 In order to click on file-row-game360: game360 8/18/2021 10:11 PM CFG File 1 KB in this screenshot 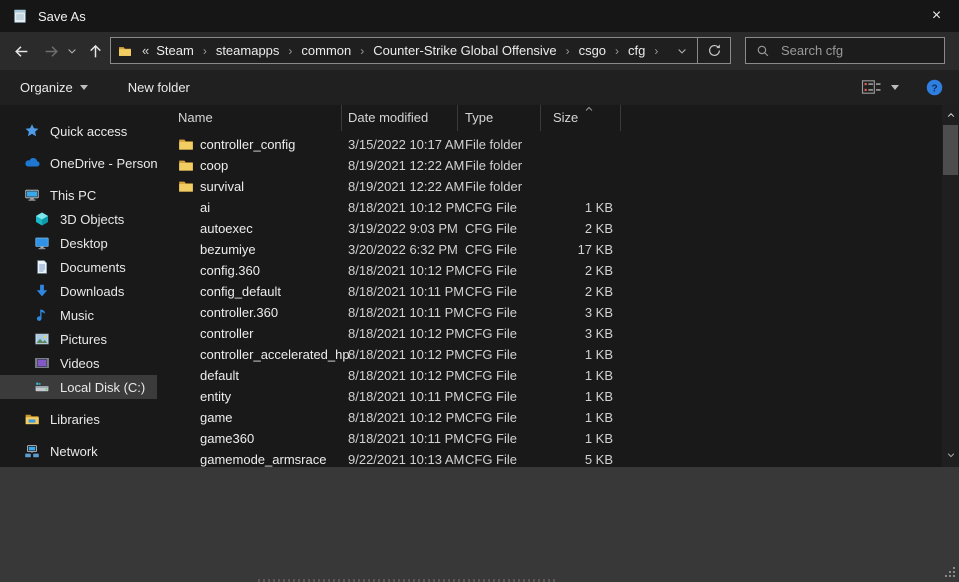, I will do `click(552, 438)`.